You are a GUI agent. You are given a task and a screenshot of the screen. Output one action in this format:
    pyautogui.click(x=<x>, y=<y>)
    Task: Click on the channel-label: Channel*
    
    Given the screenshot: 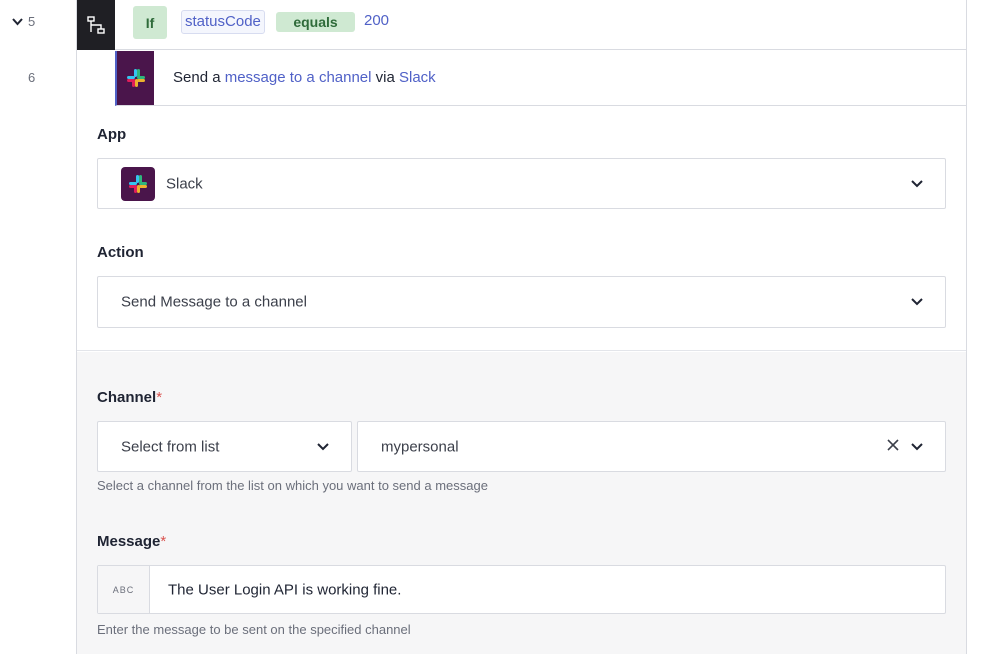 What is the action you would take?
    pyautogui.click(x=129, y=397)
    